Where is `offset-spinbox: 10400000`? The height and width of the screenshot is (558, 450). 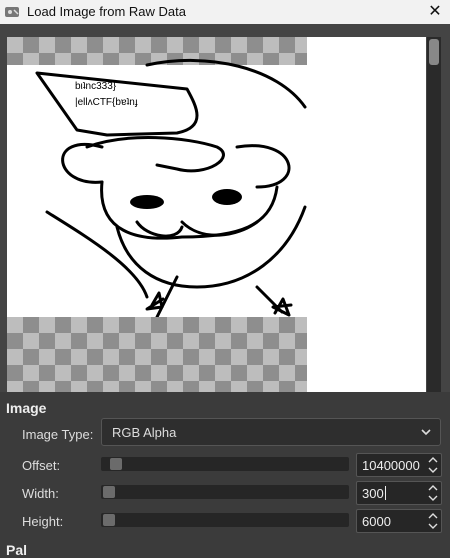
offset-spinbox: 10400000 is located at coordinates (399, 465).